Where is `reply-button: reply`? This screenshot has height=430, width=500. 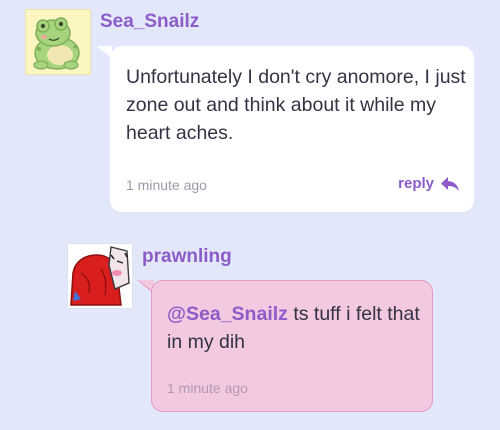 reply-button: reply is located at coordinates (429, 183).